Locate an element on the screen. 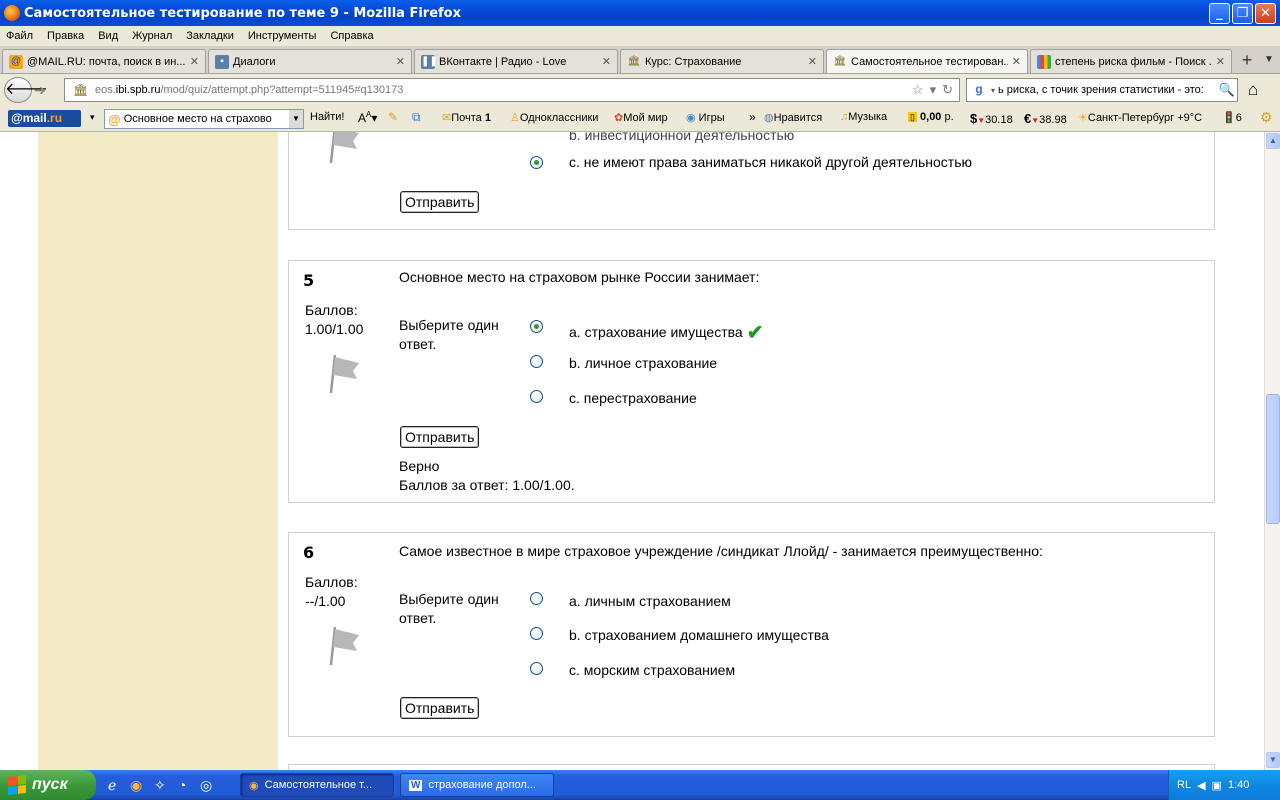 The width and height of the screenshot is (1280, 800). site-identity-icon: 🏛 is located at coordinates (80, 90).